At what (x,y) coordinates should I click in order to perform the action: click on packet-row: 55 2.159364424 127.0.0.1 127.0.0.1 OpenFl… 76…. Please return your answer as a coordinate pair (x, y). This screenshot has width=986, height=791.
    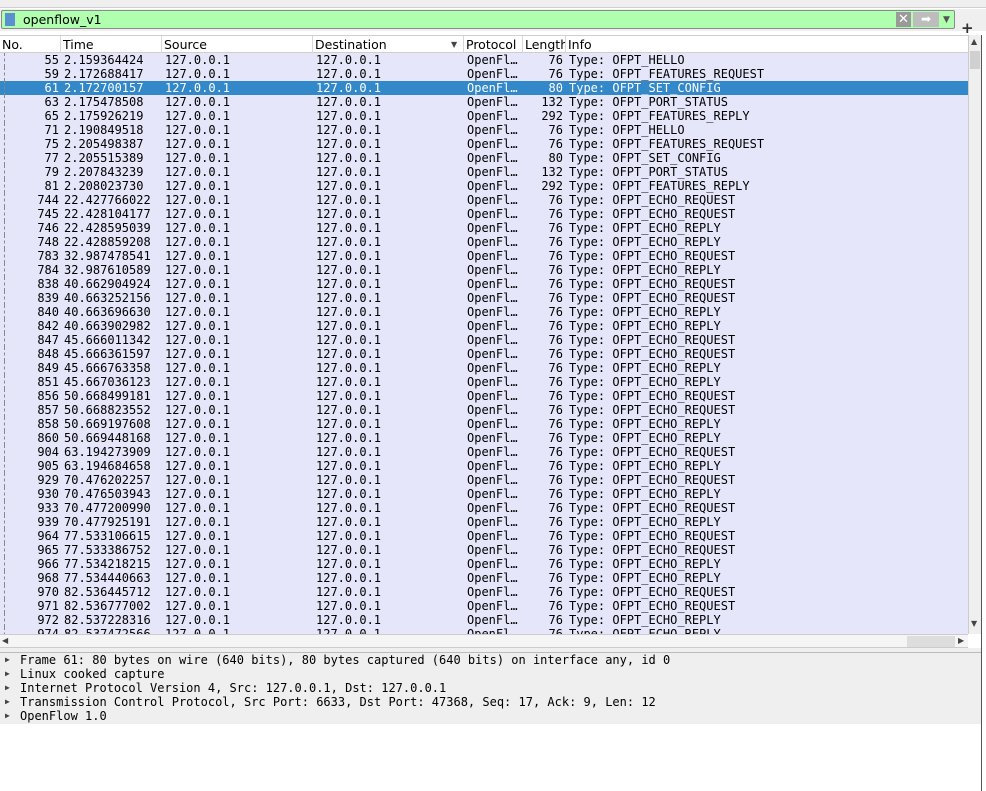
    Looking at the image, I should click on (484, 60).